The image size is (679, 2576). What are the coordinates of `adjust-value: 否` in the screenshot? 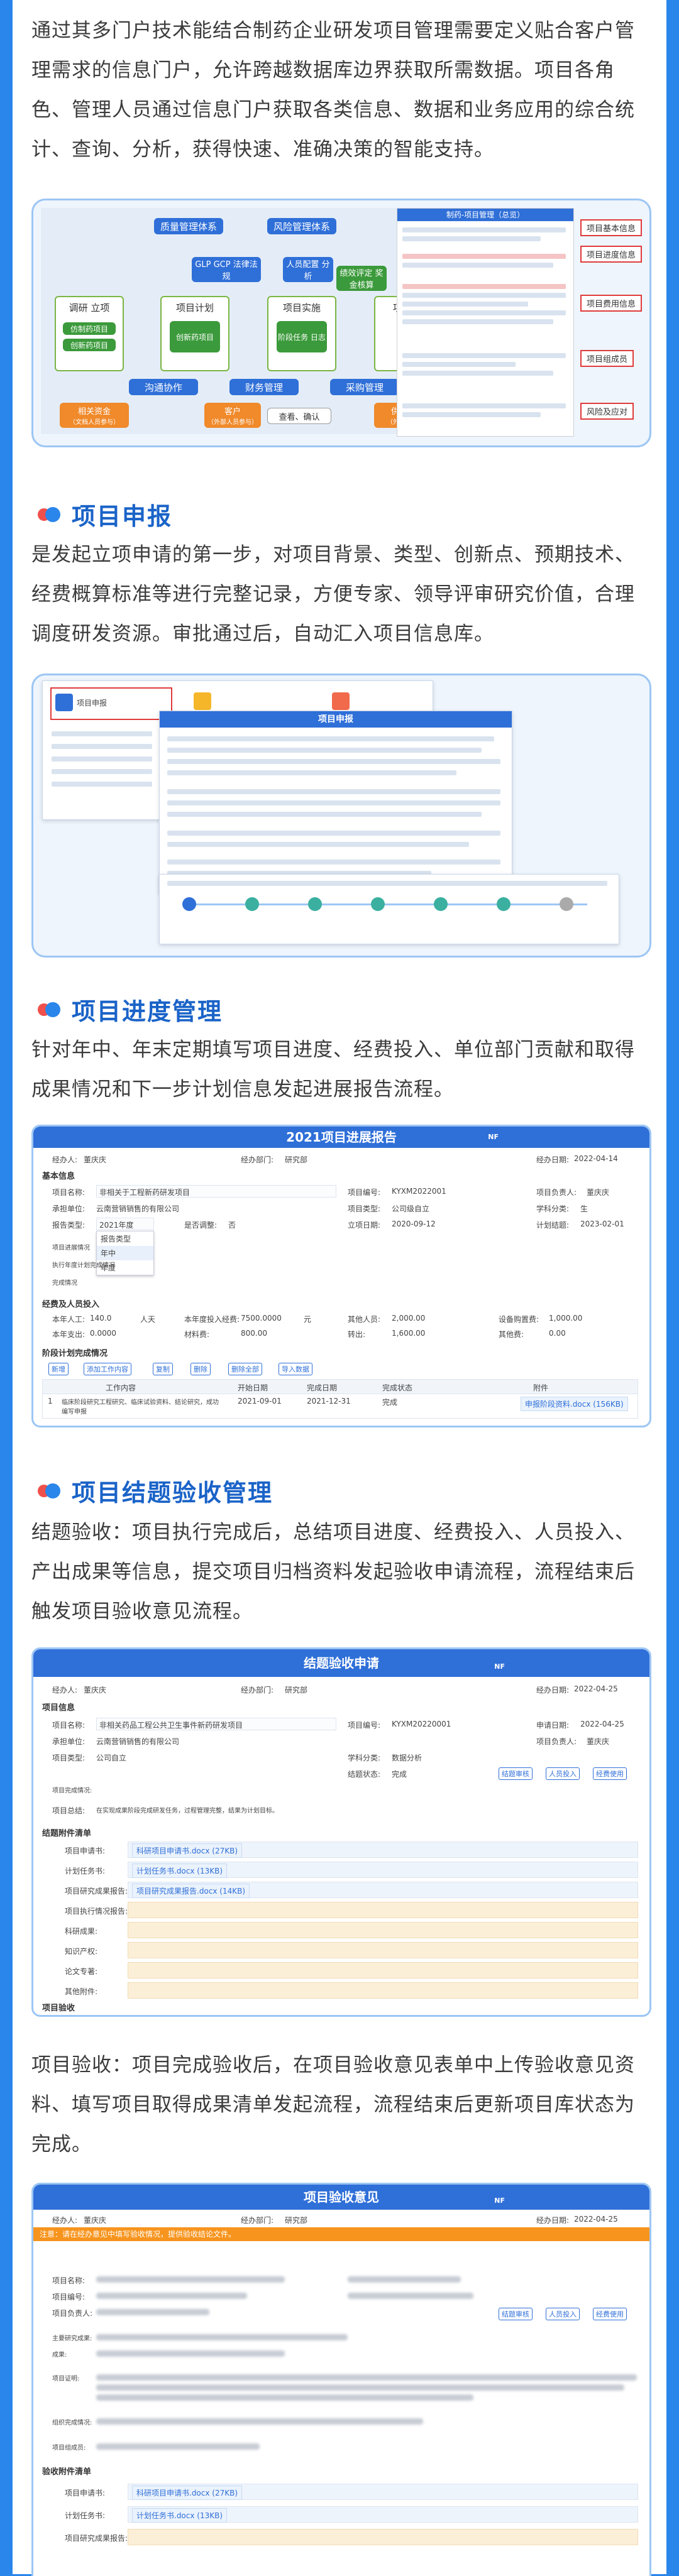 It's located at (232, 1225).